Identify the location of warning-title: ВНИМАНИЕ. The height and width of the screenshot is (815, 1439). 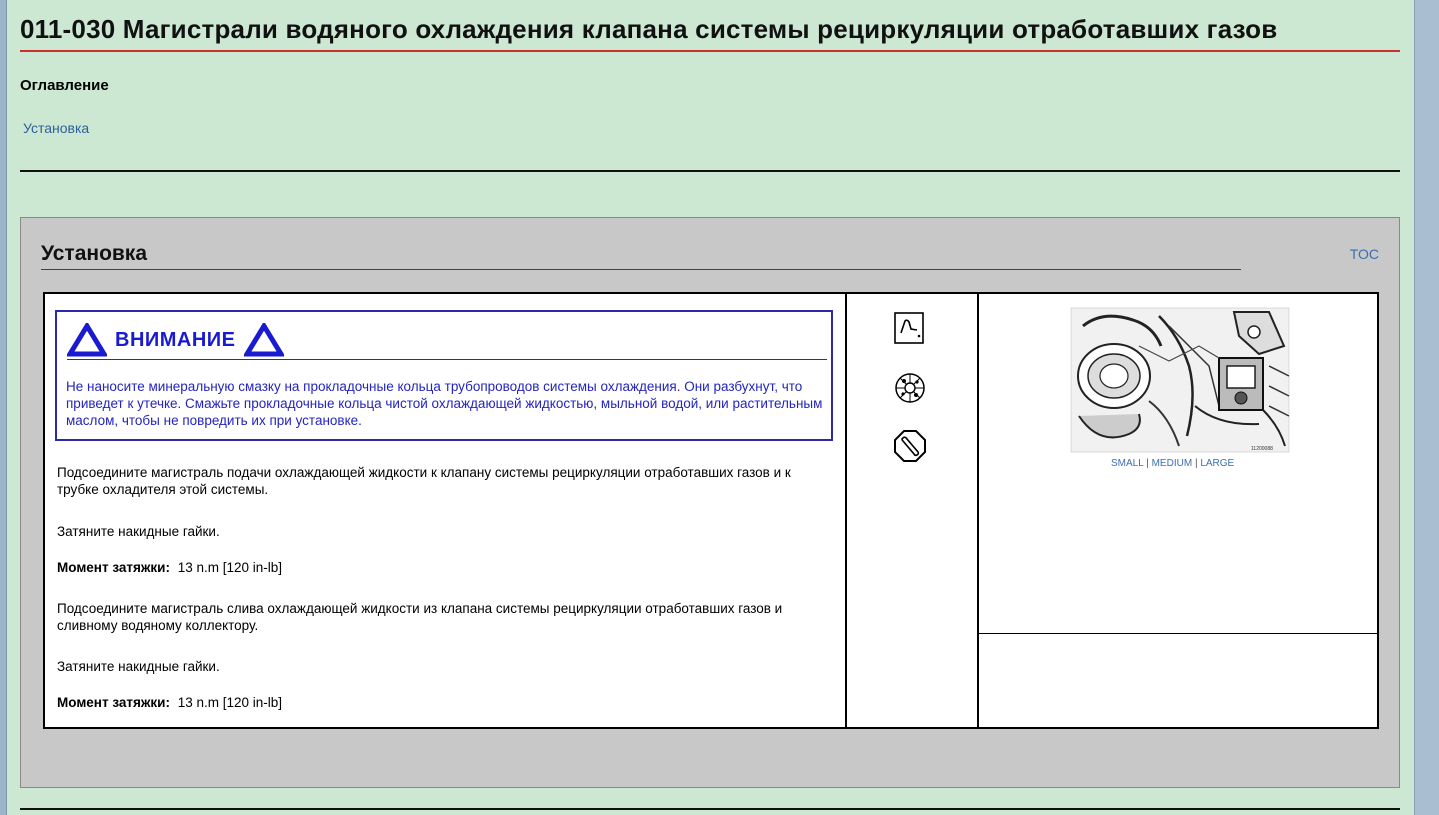
(175, 339).